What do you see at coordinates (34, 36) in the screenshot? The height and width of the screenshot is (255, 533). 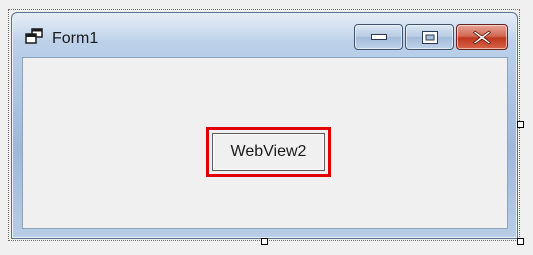 I see `form-window-icon` at bounding box center [34, 36].